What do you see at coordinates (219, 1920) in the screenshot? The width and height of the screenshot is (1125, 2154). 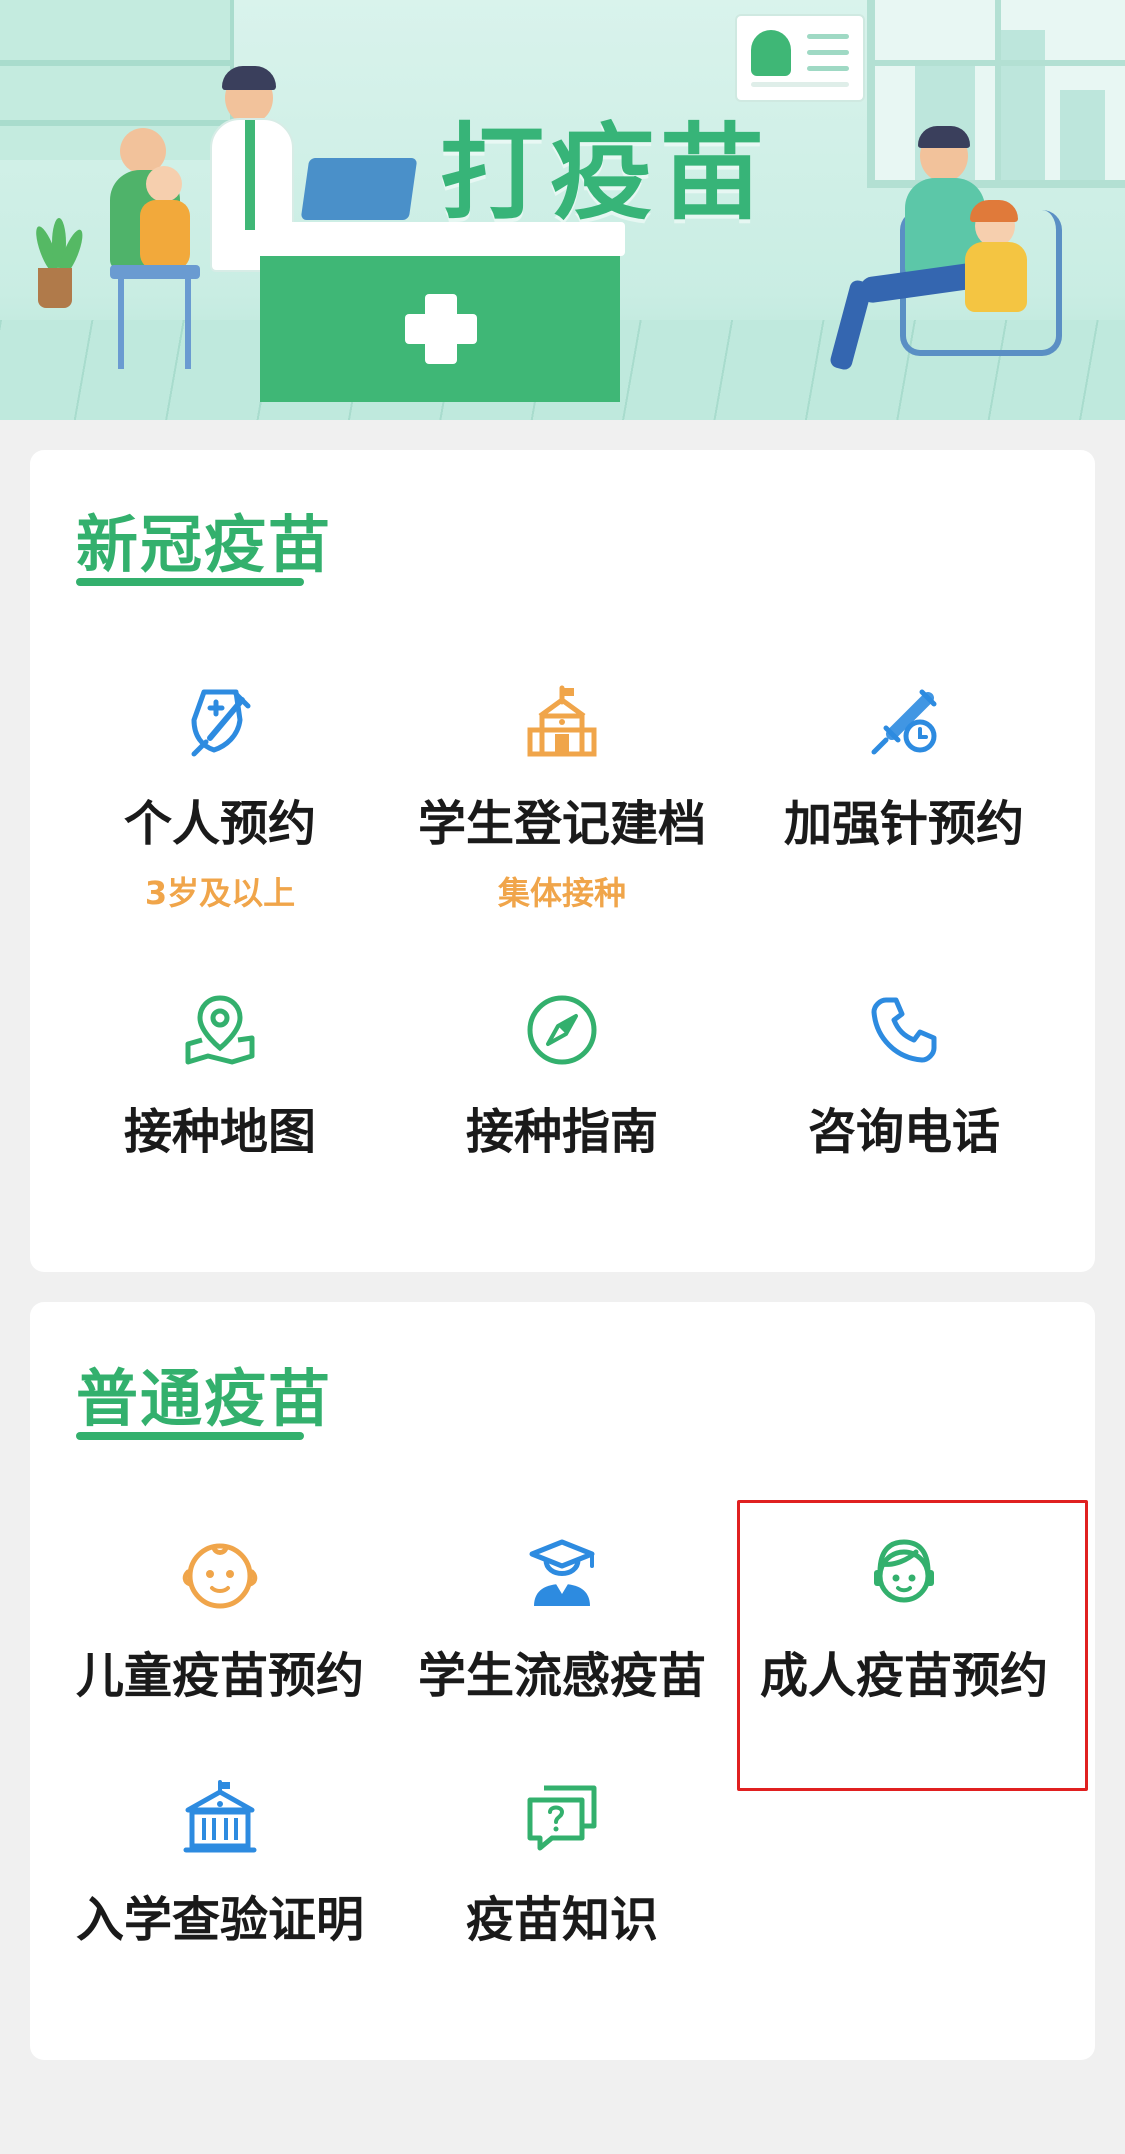 I see `item-label: 入学查验证明` at bounding box center [219, 1920].